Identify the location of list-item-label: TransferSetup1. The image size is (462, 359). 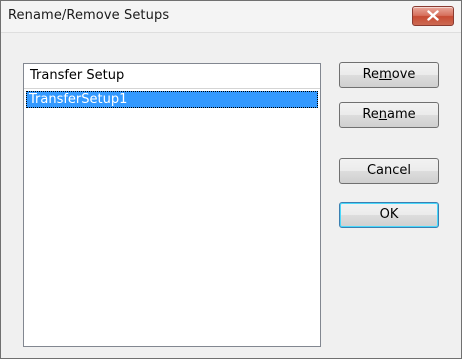
(78, 99).